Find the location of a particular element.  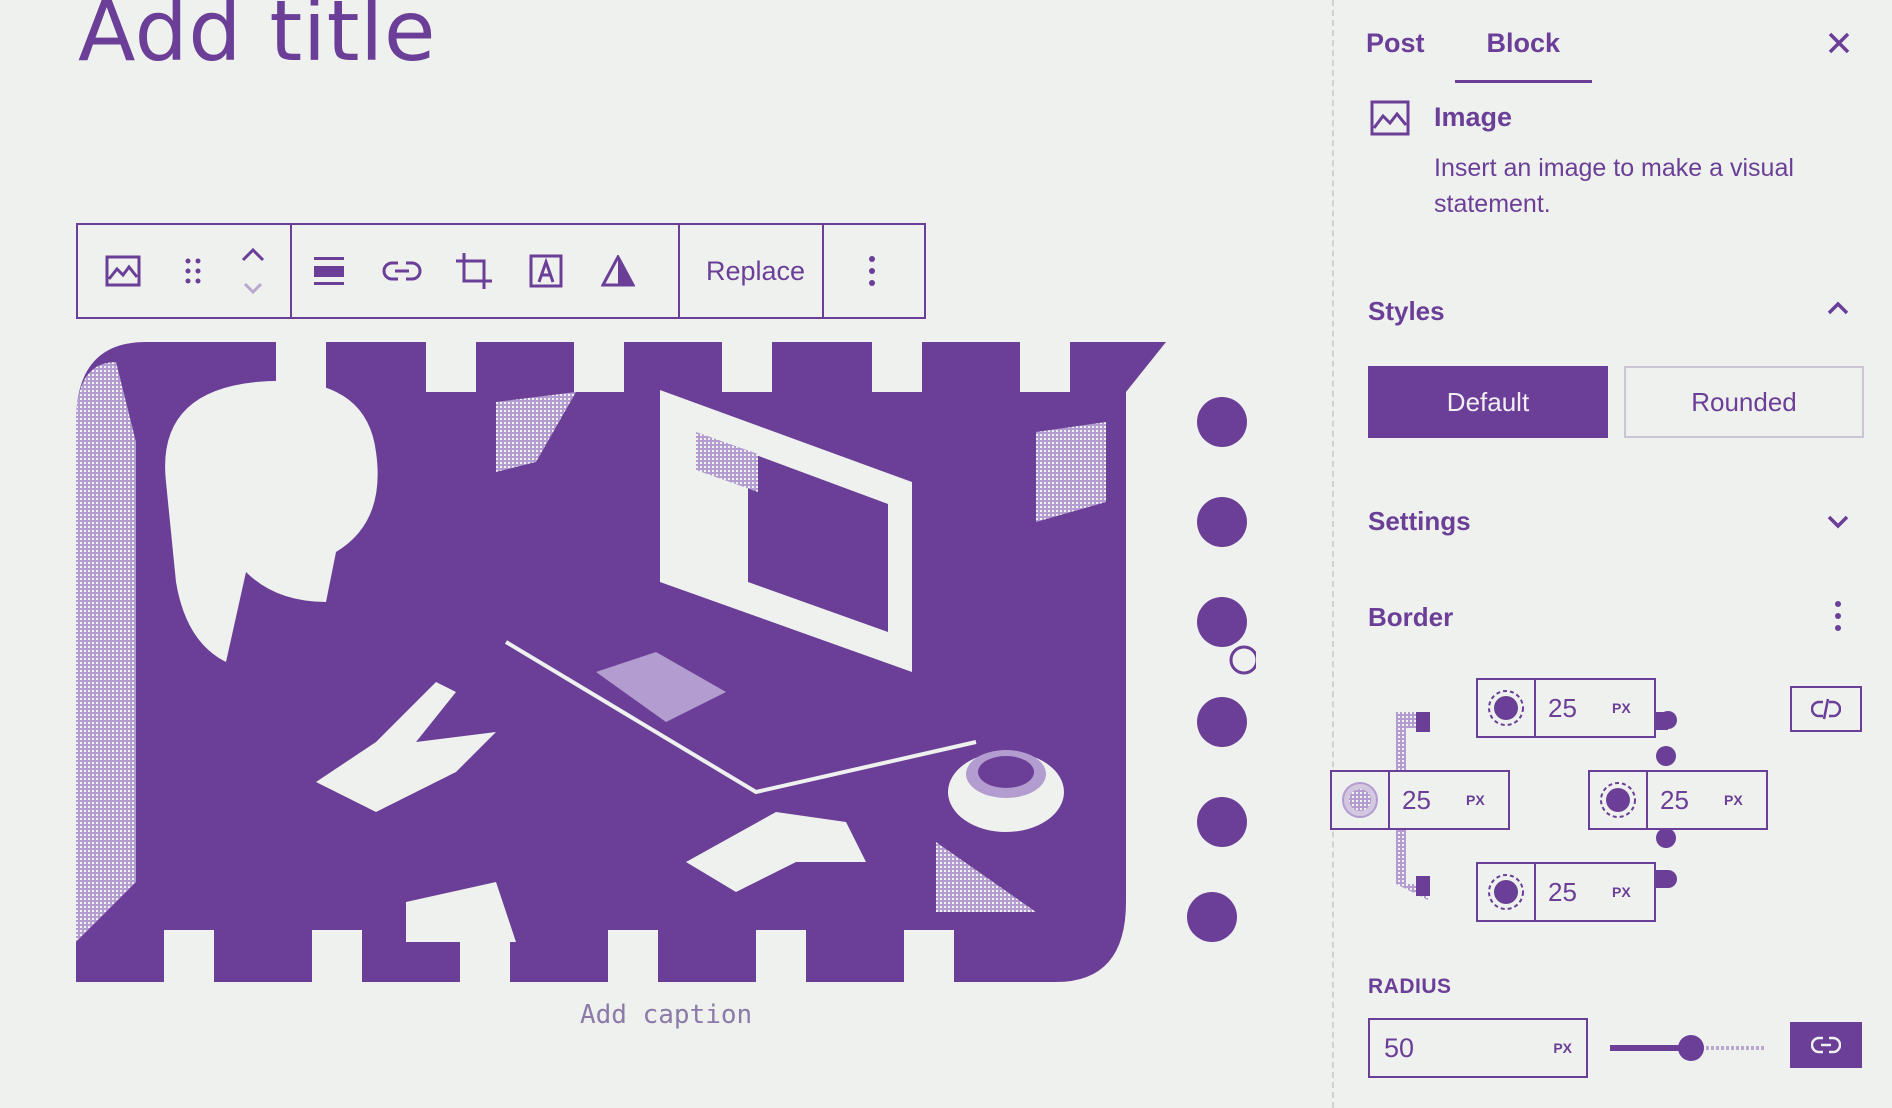

radius-value: 50 is located at coordinates (1399, 1048).